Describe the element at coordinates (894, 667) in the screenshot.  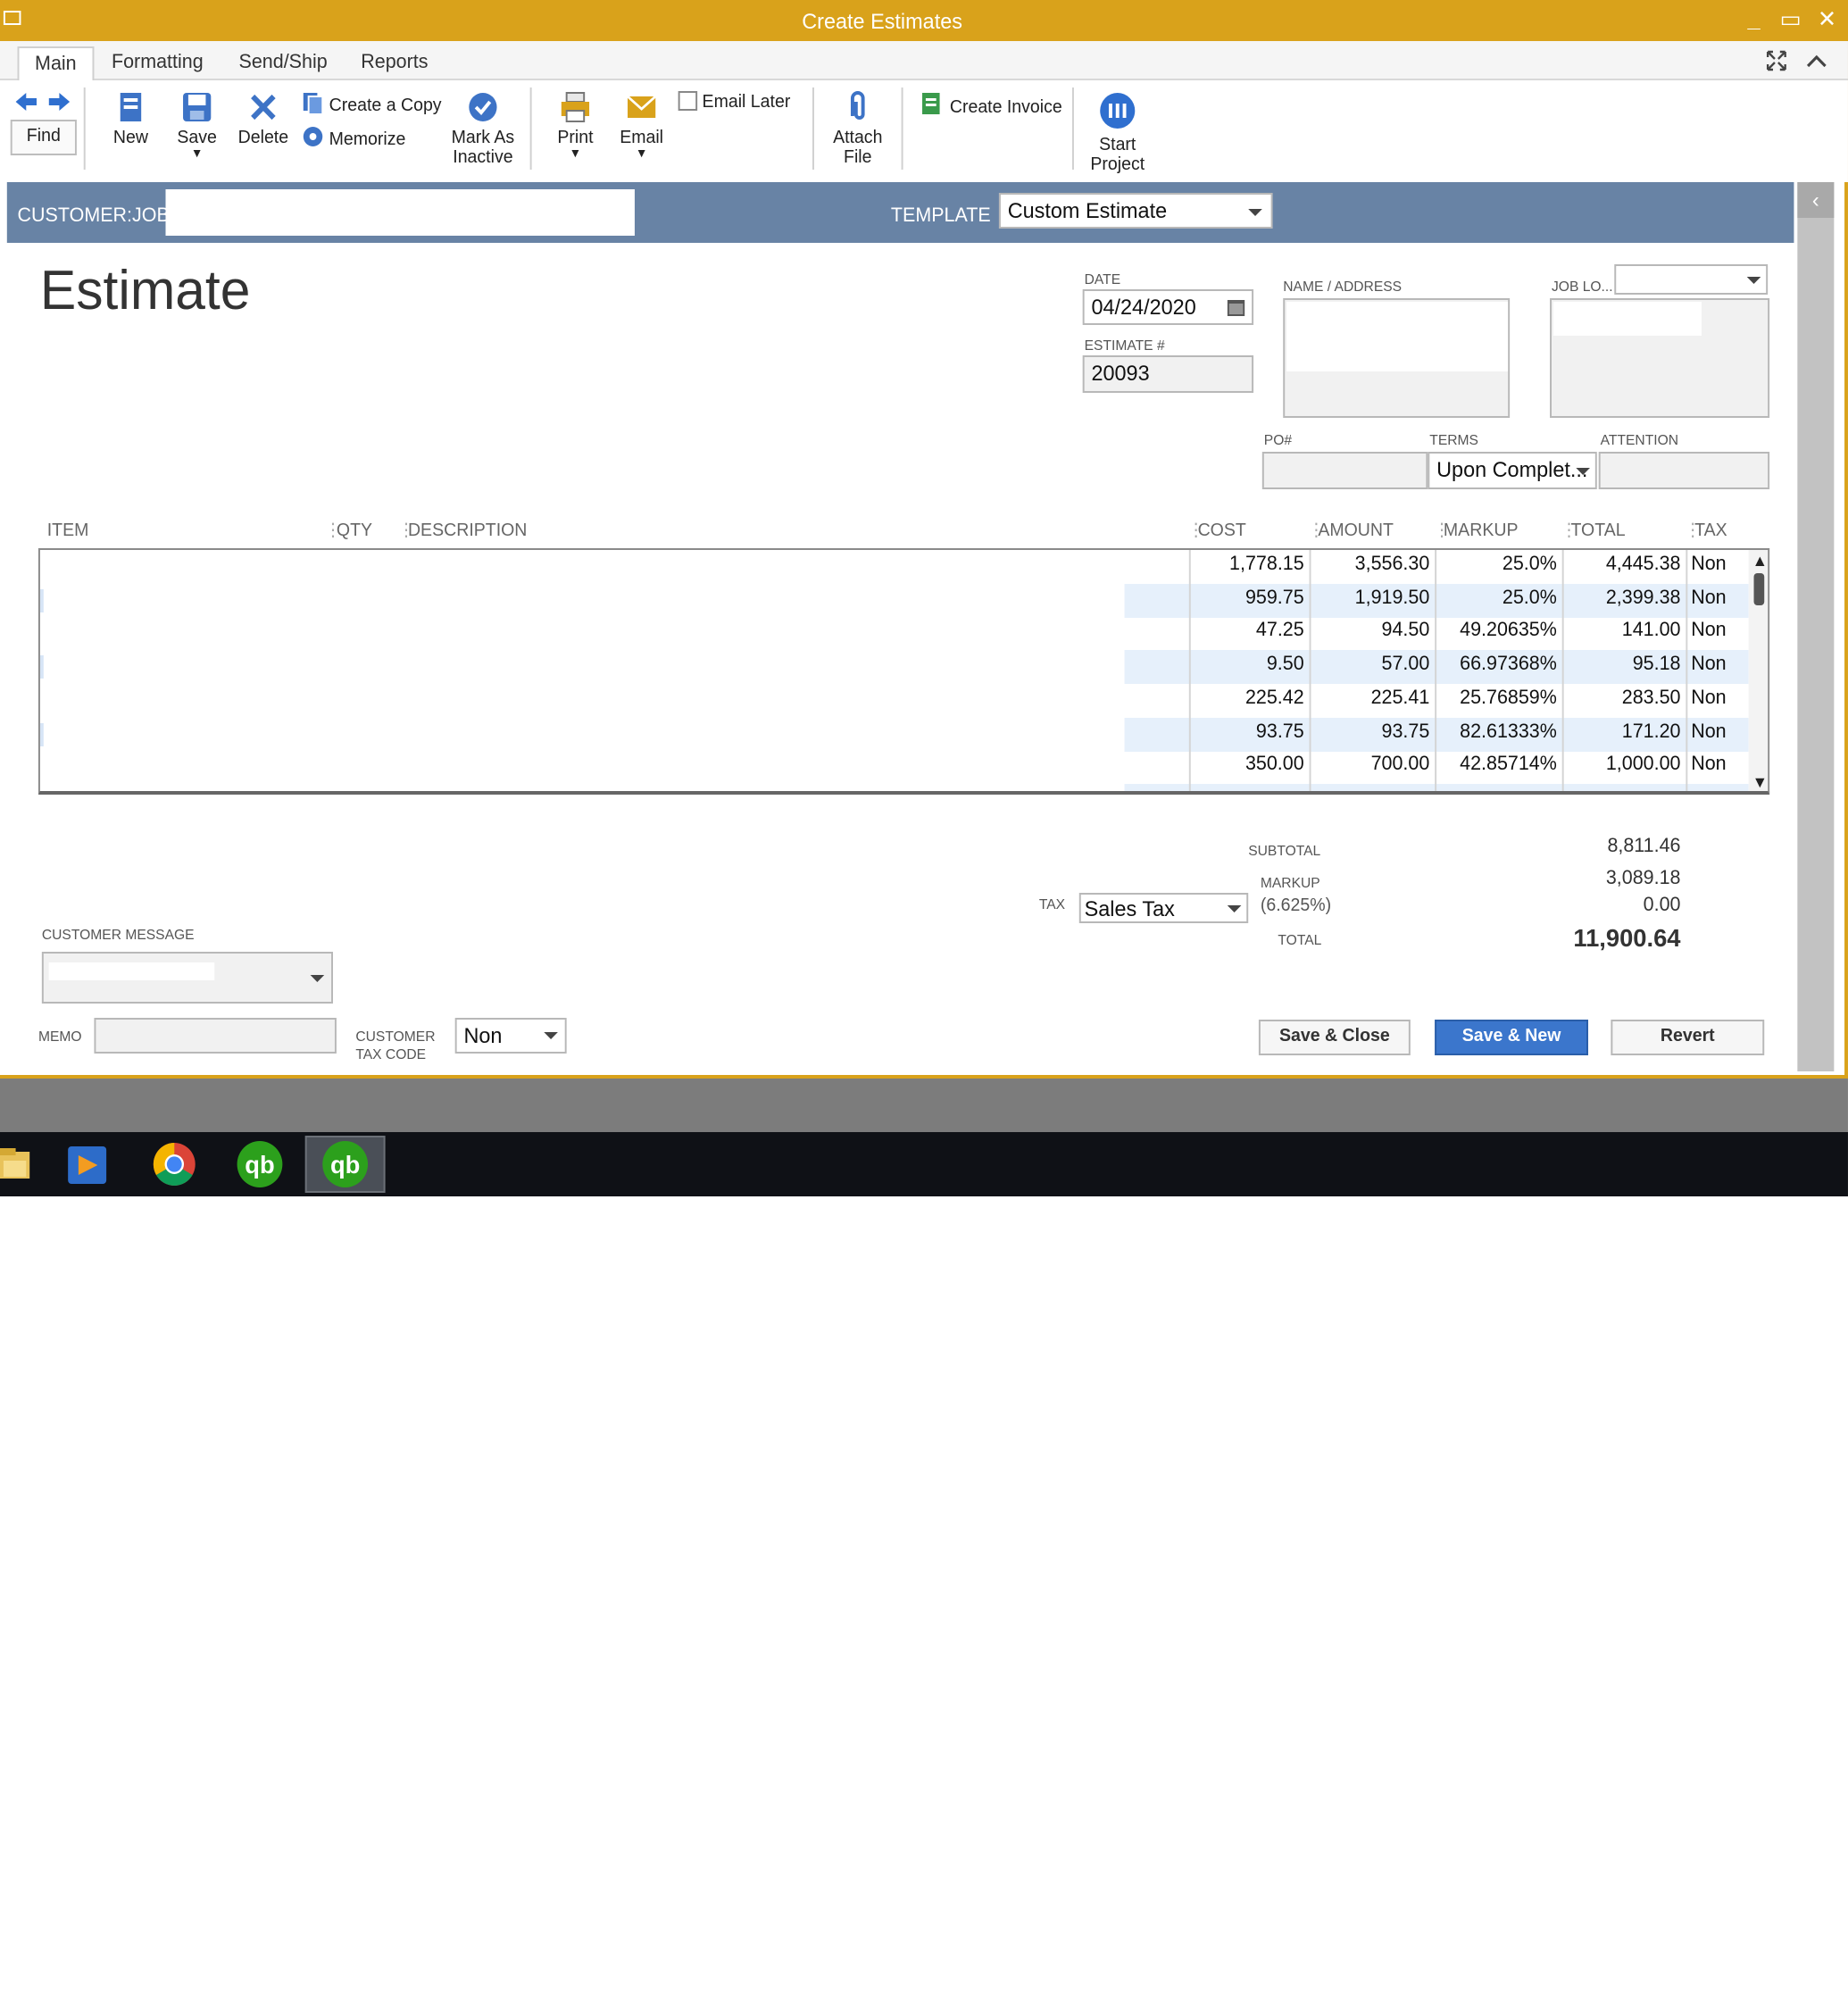
I see `table-row: 9.50 57.00 66.97368% 95.18 Non` at that location.